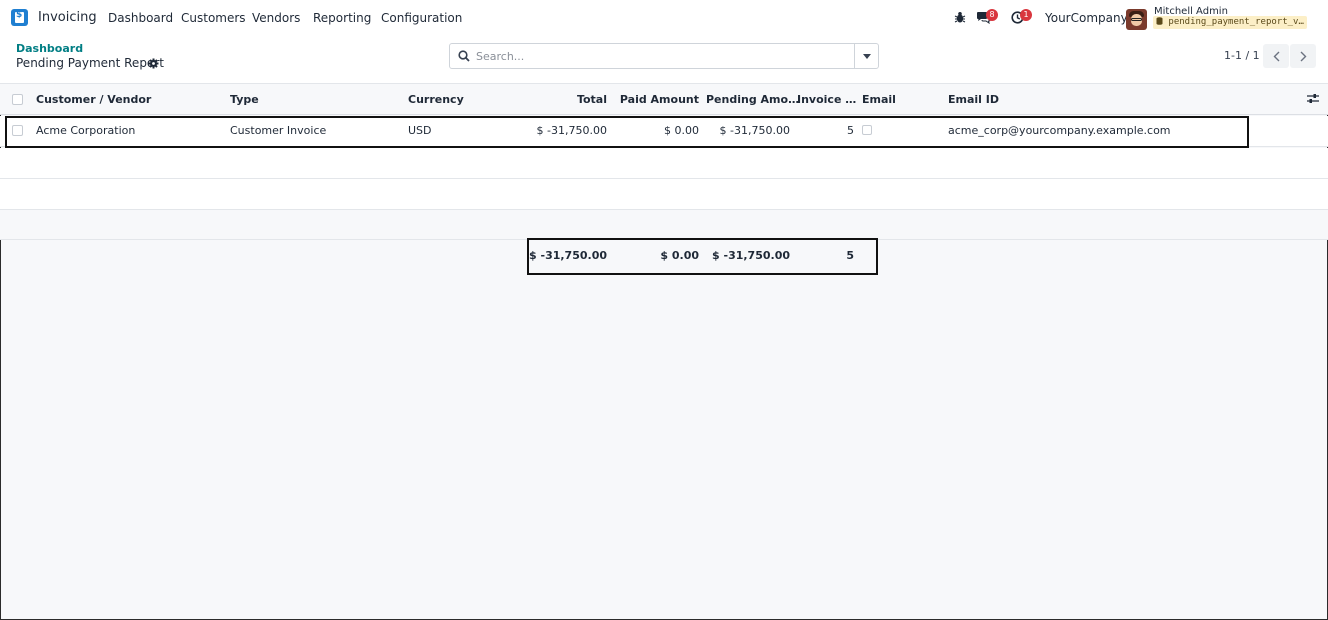 Image resolution: width=1328 pixels, height=620 pixels. Describe the element at coordinates (421, 18) in the screenshot. I see `menu-configuration: Configuration` at that location.